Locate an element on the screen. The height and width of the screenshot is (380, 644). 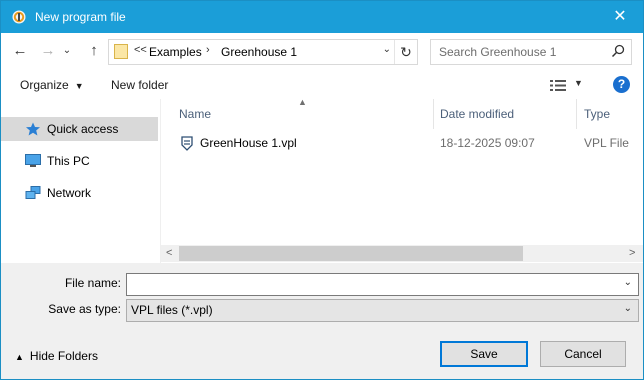
organize-label: Organize is located at coordinates (44, 85).